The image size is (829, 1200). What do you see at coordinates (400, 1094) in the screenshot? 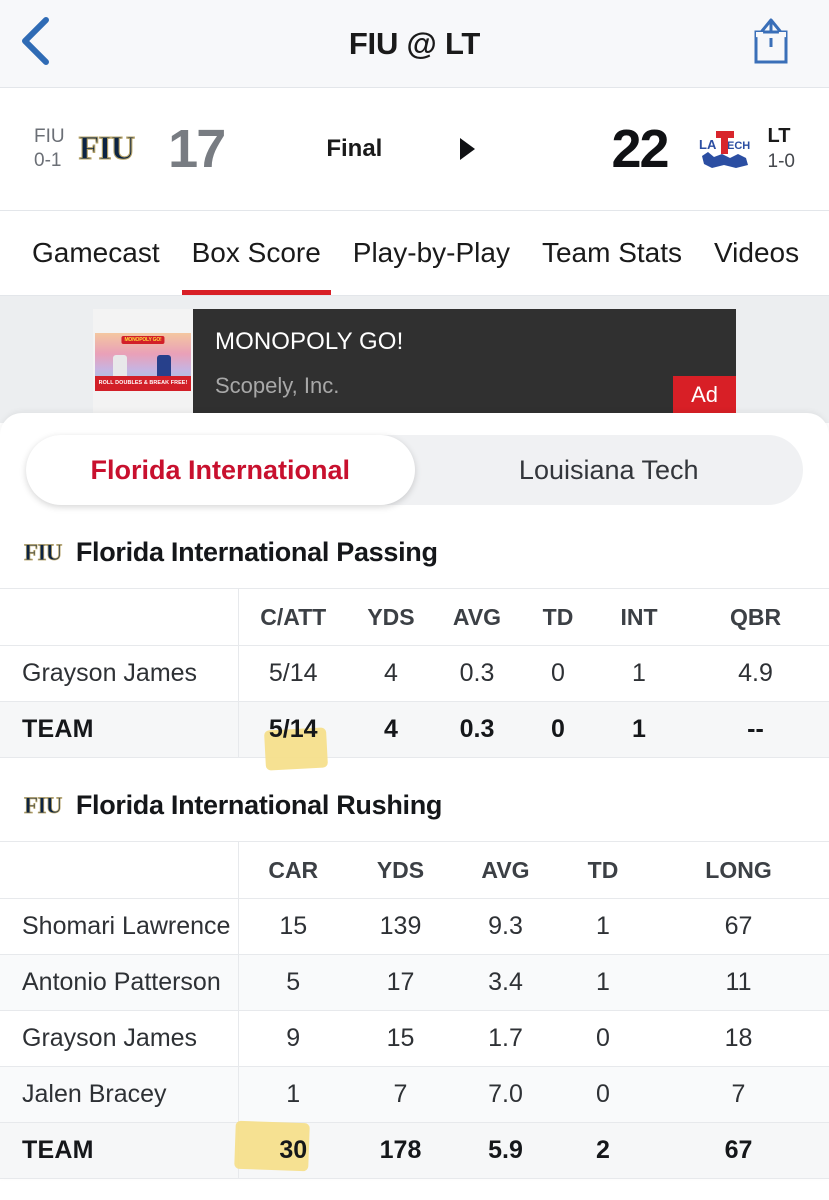
I see `cell-yds: 7` at bounding box center [400, 1094].